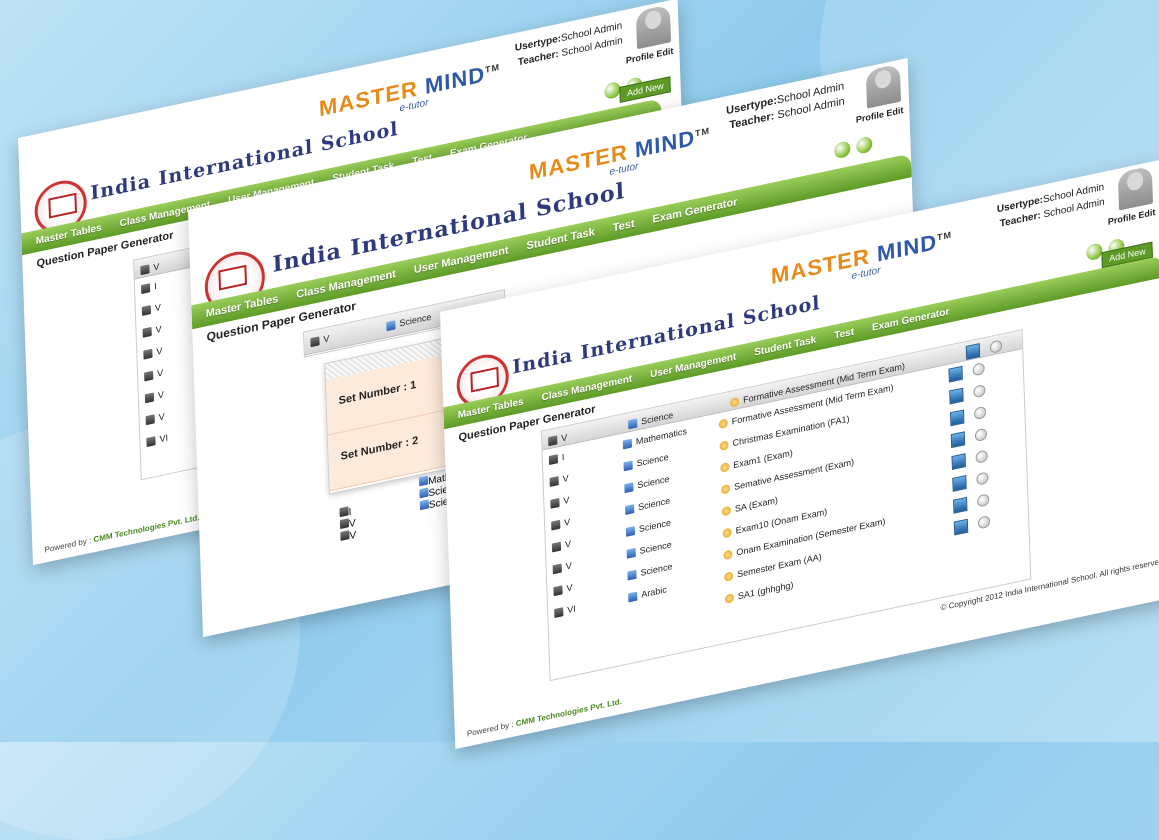  Describe the element at coordinates (544, 717) in the screenshot. I see `powered-by: Powered by : CMM Technologies Pvt. Ltd.` at that location.